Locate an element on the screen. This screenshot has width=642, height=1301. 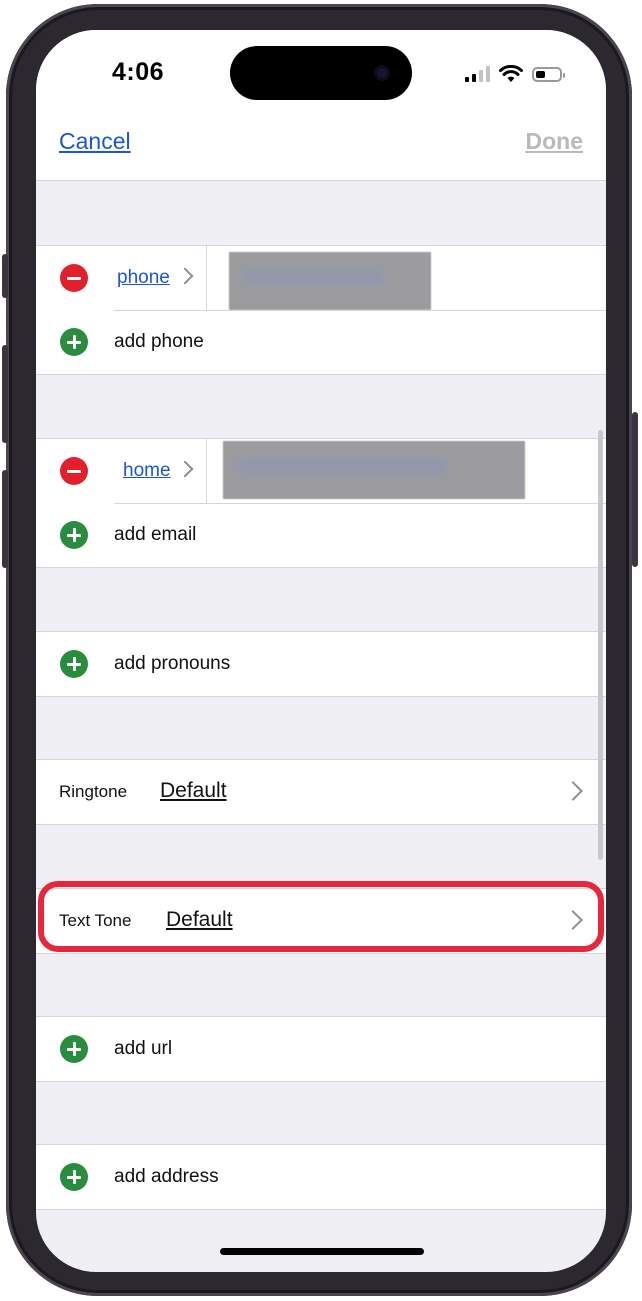
add-email-label: add email is located at coordinates (155, 534).